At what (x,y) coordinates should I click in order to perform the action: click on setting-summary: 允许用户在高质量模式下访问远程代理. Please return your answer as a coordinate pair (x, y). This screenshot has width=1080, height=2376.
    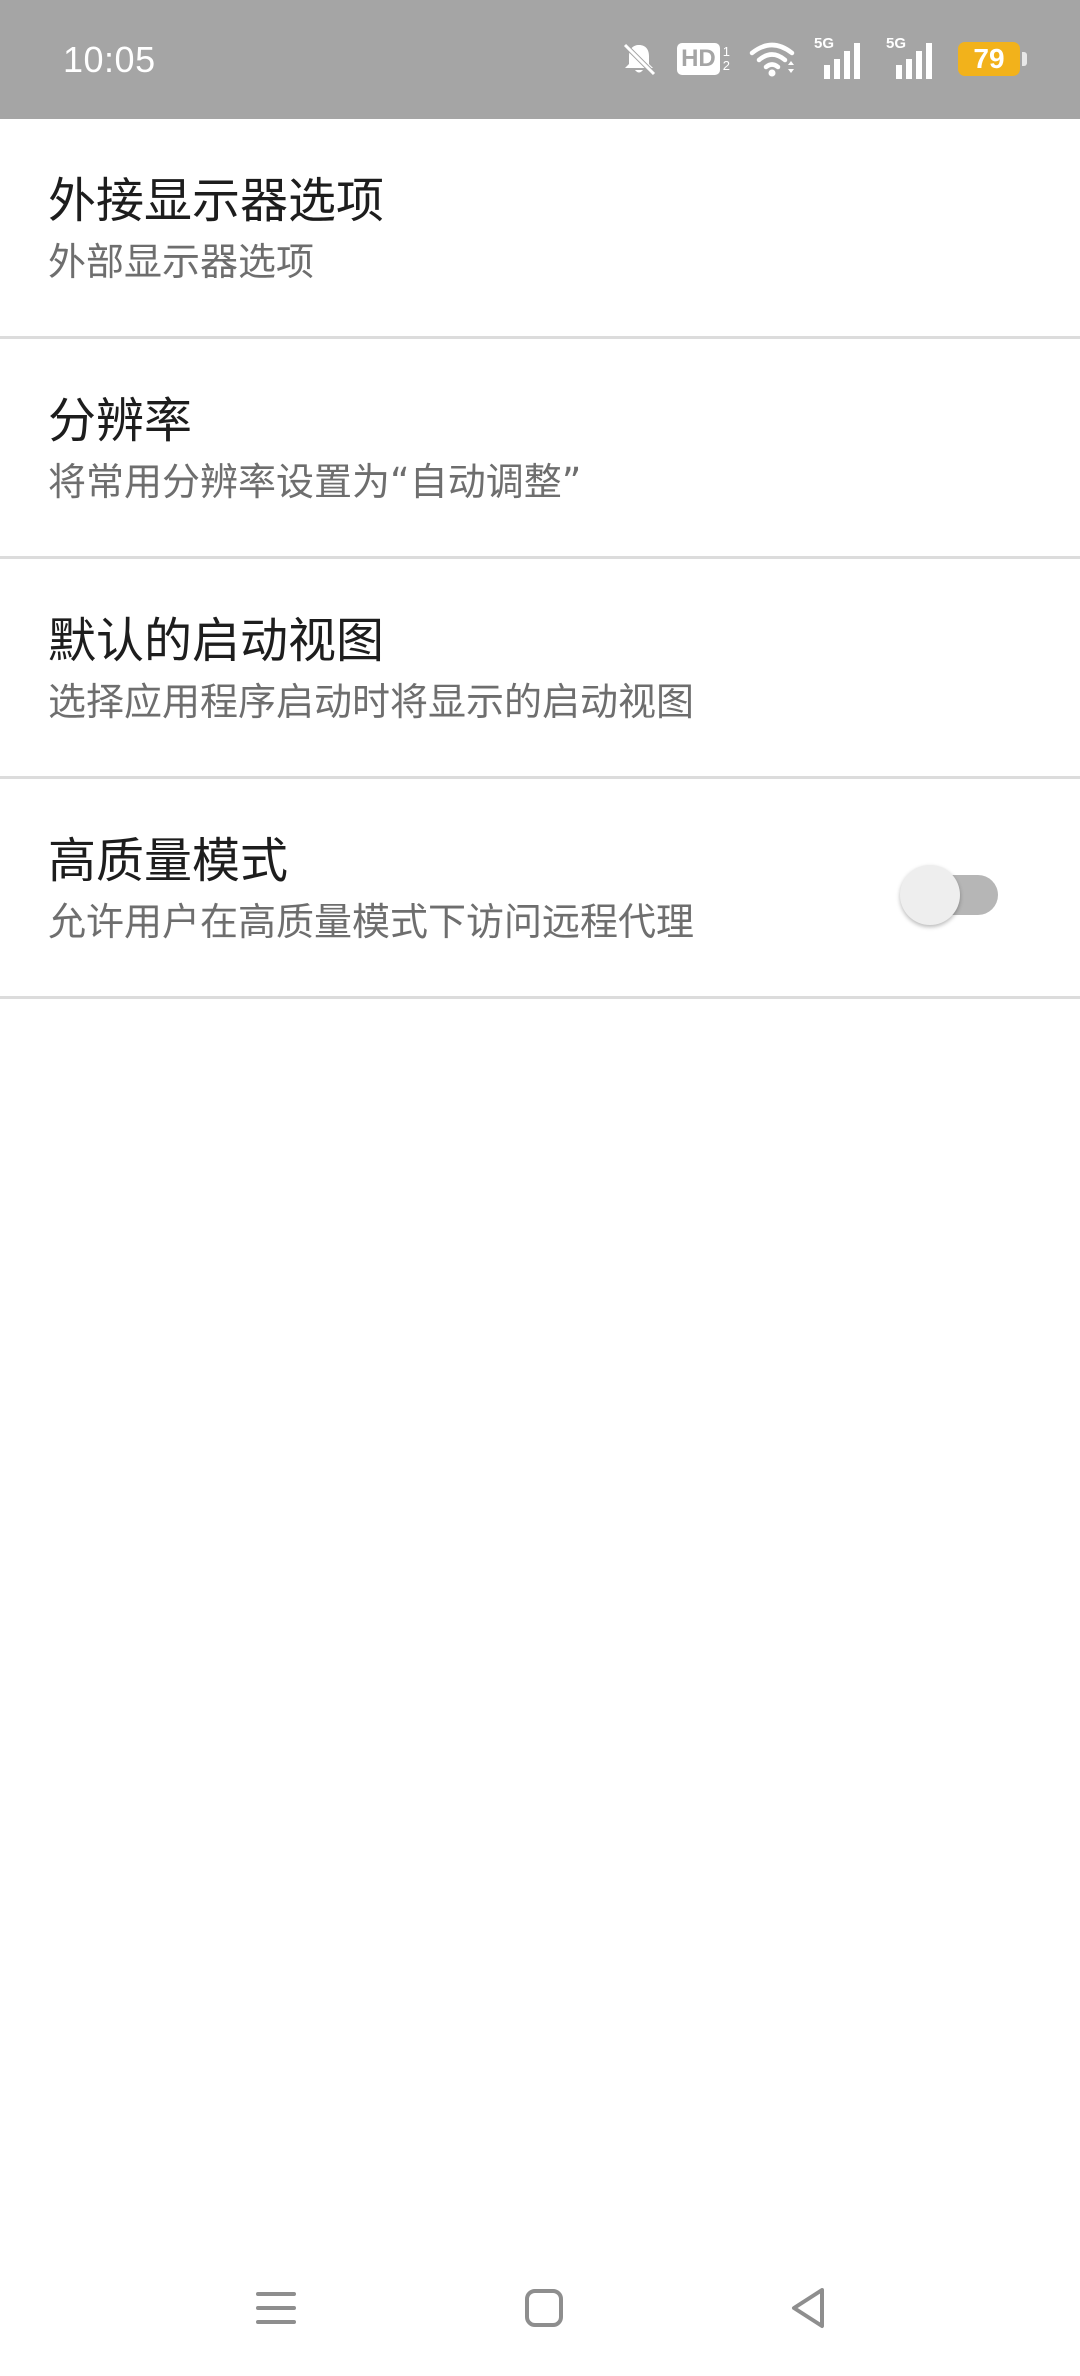
    Looking at the image, I should click on (371, 922).